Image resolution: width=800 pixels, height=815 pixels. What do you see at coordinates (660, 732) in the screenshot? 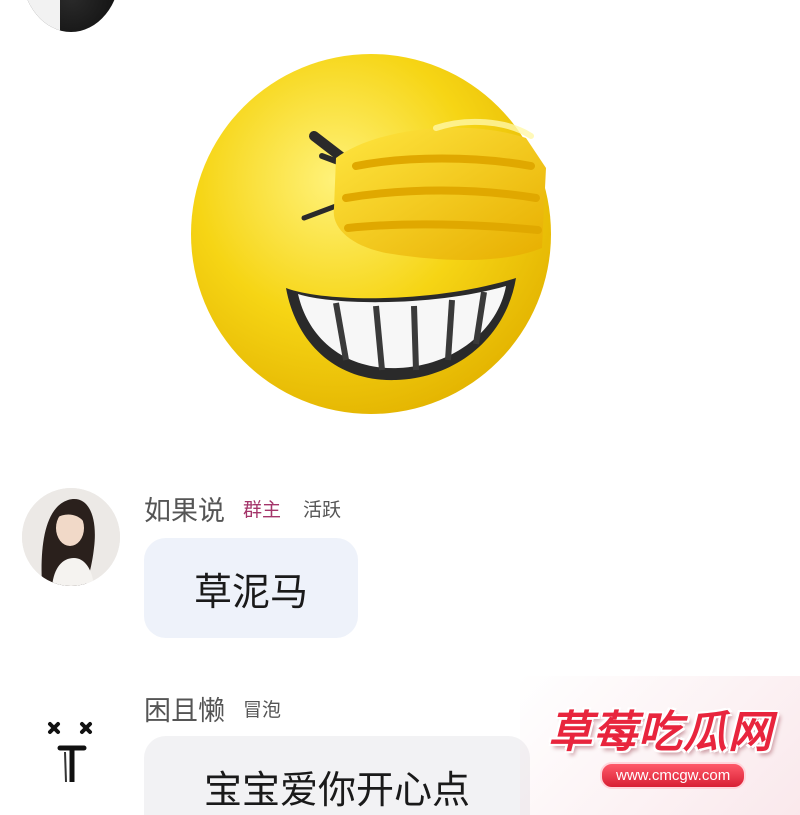
I see `watermark-title: 草莓吃瓜网` at bounding box center [660, 732].